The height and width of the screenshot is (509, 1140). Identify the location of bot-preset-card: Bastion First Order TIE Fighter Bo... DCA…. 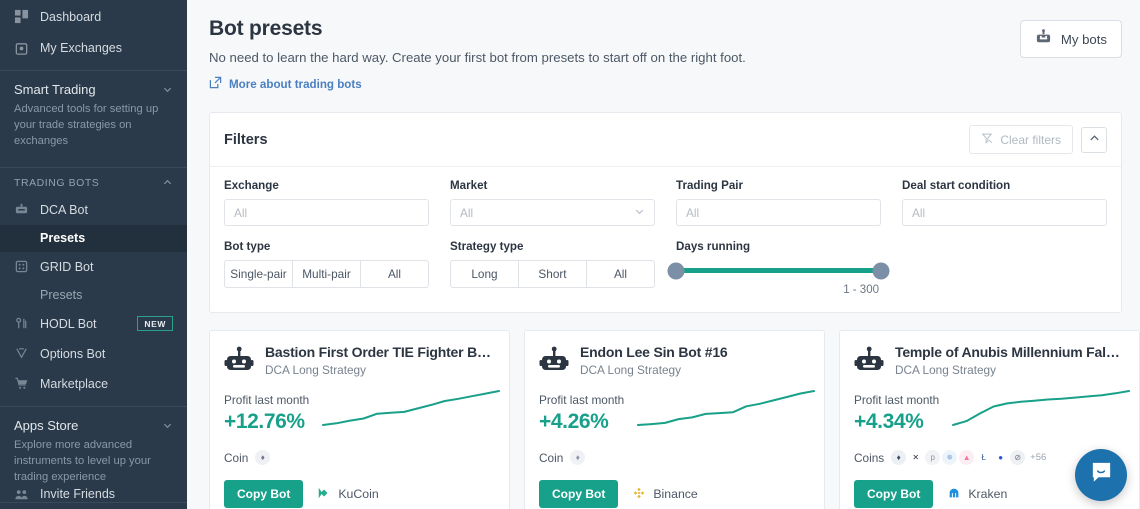
(359, 419).